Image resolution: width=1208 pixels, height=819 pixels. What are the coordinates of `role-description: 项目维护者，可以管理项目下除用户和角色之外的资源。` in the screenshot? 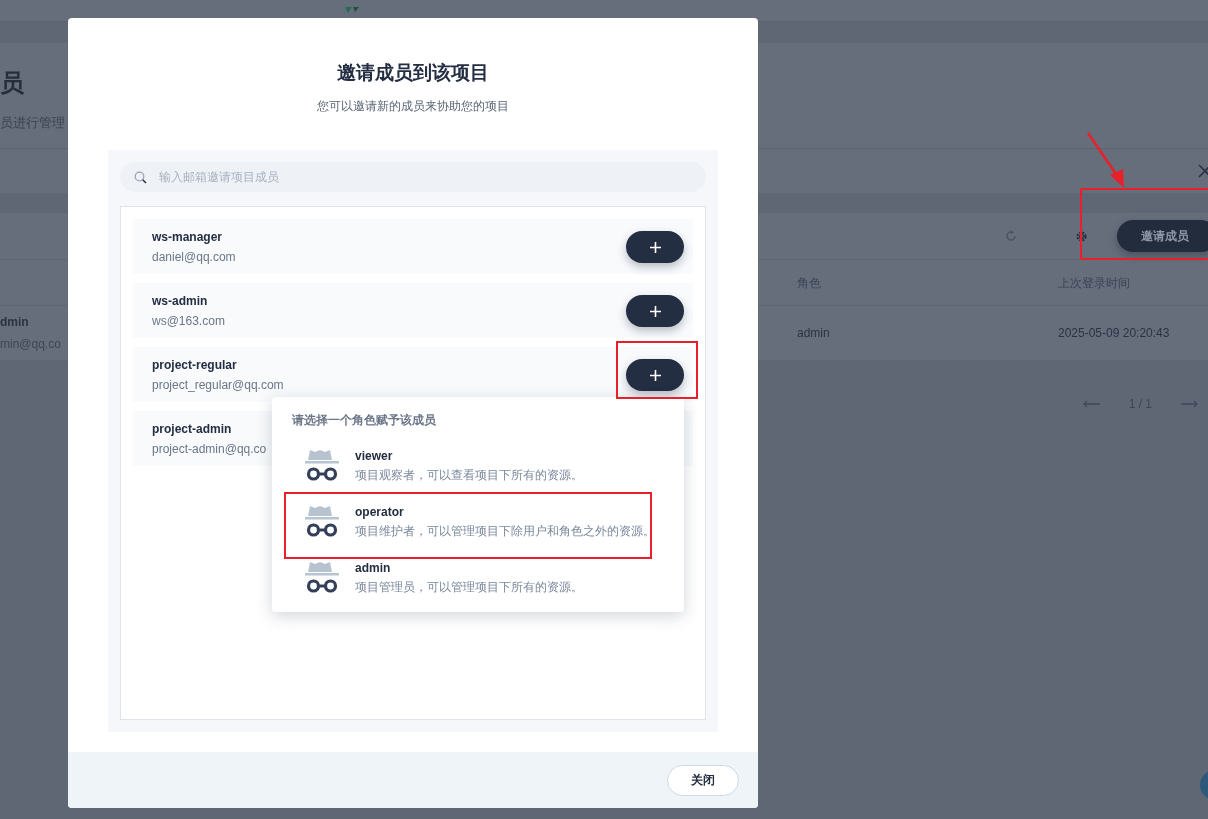 It's located at (505, 530).